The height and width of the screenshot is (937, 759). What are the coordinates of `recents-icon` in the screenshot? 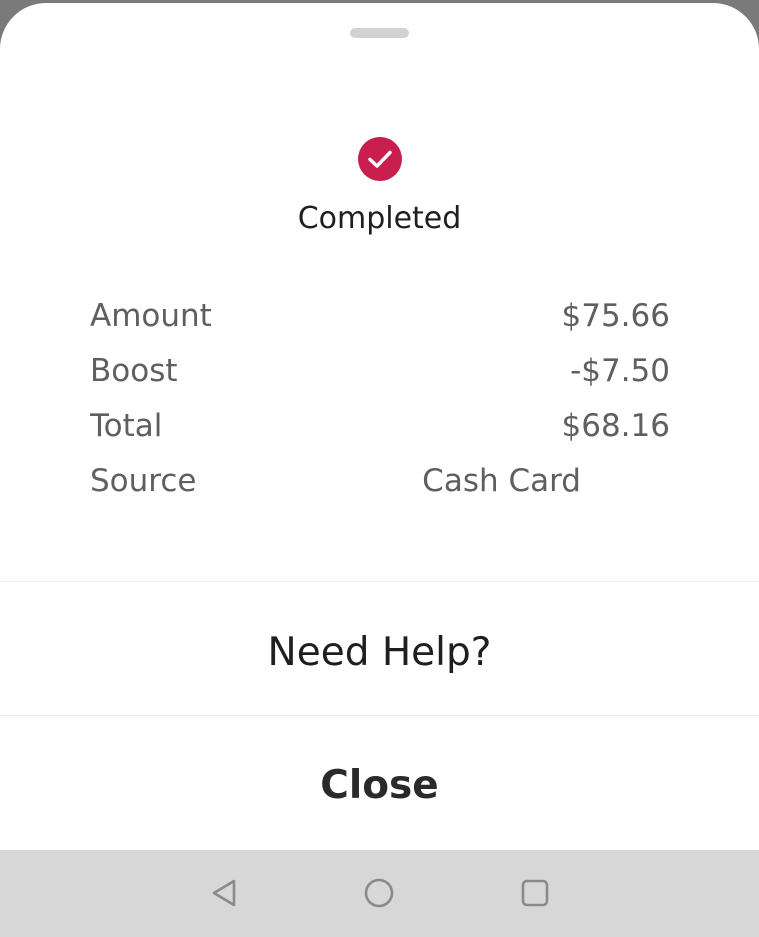 It's located at (535, 893).